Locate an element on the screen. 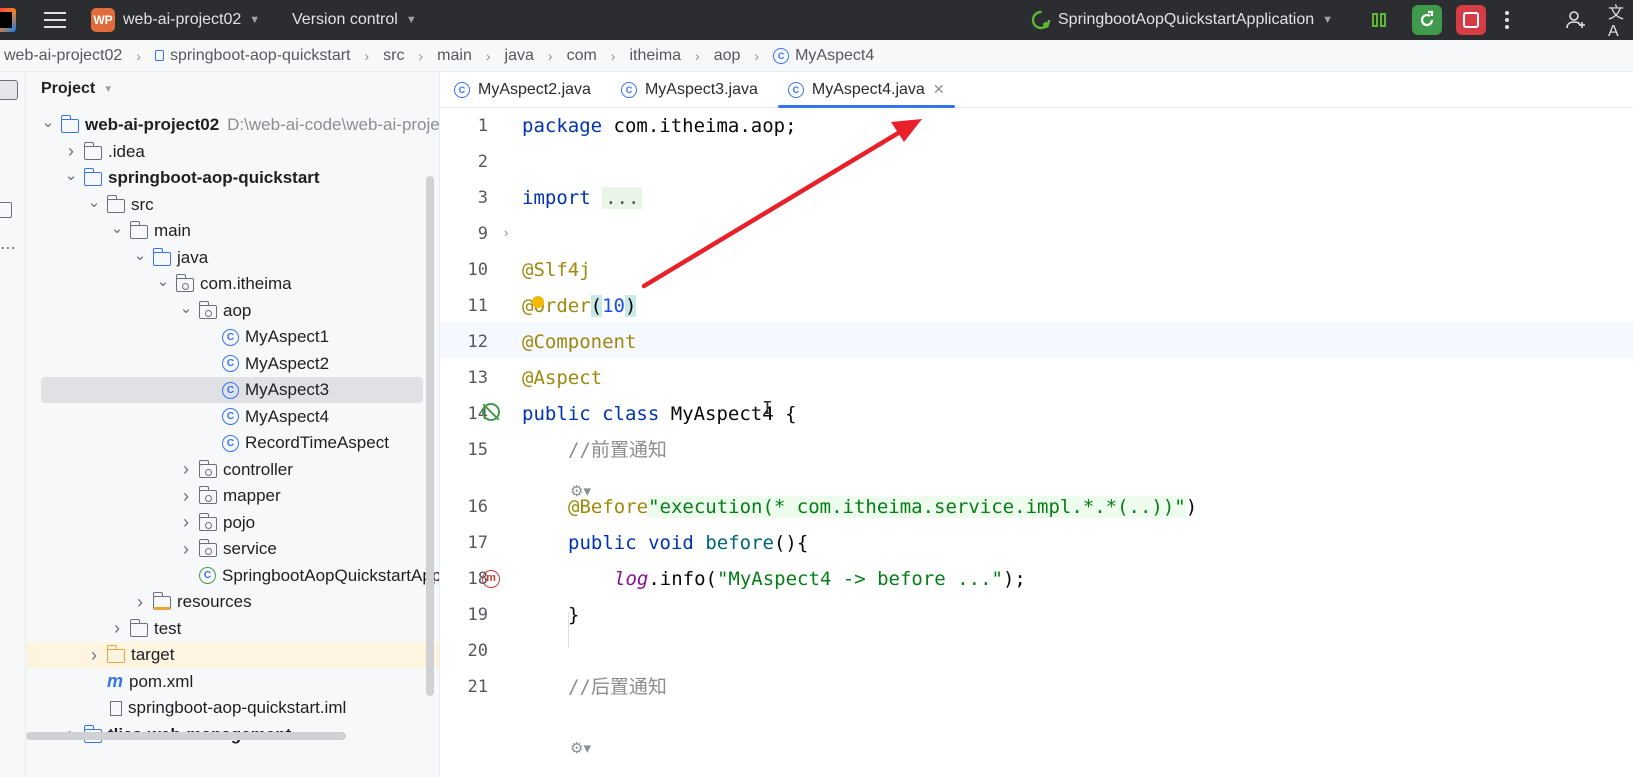 This screenshot has width=1633, height=777. breadcrumb-item: web-ai-project02 is located at coordinates (61, 56).